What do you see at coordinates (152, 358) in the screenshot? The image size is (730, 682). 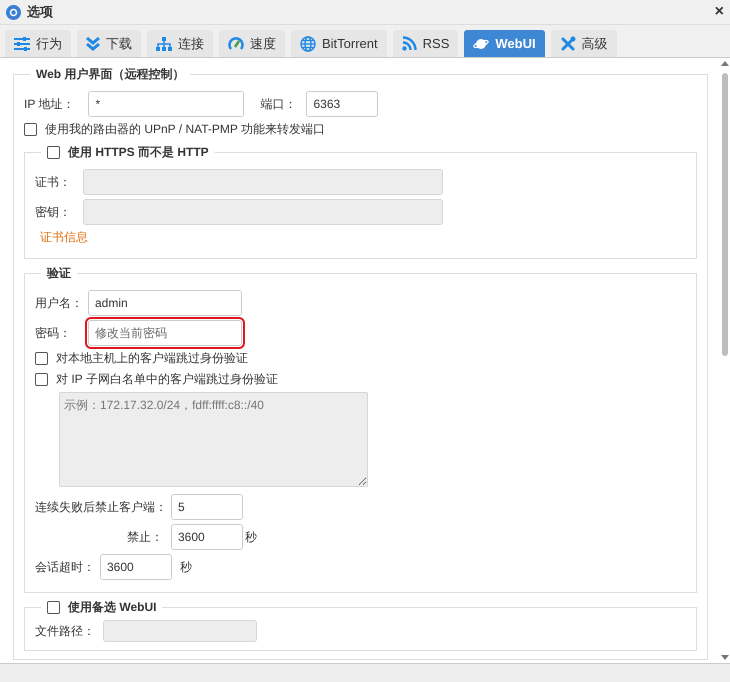 I see `bypass-localhost-label: 对本地主机上的客户端跳过身份验证` at bounding box center [152, 358].